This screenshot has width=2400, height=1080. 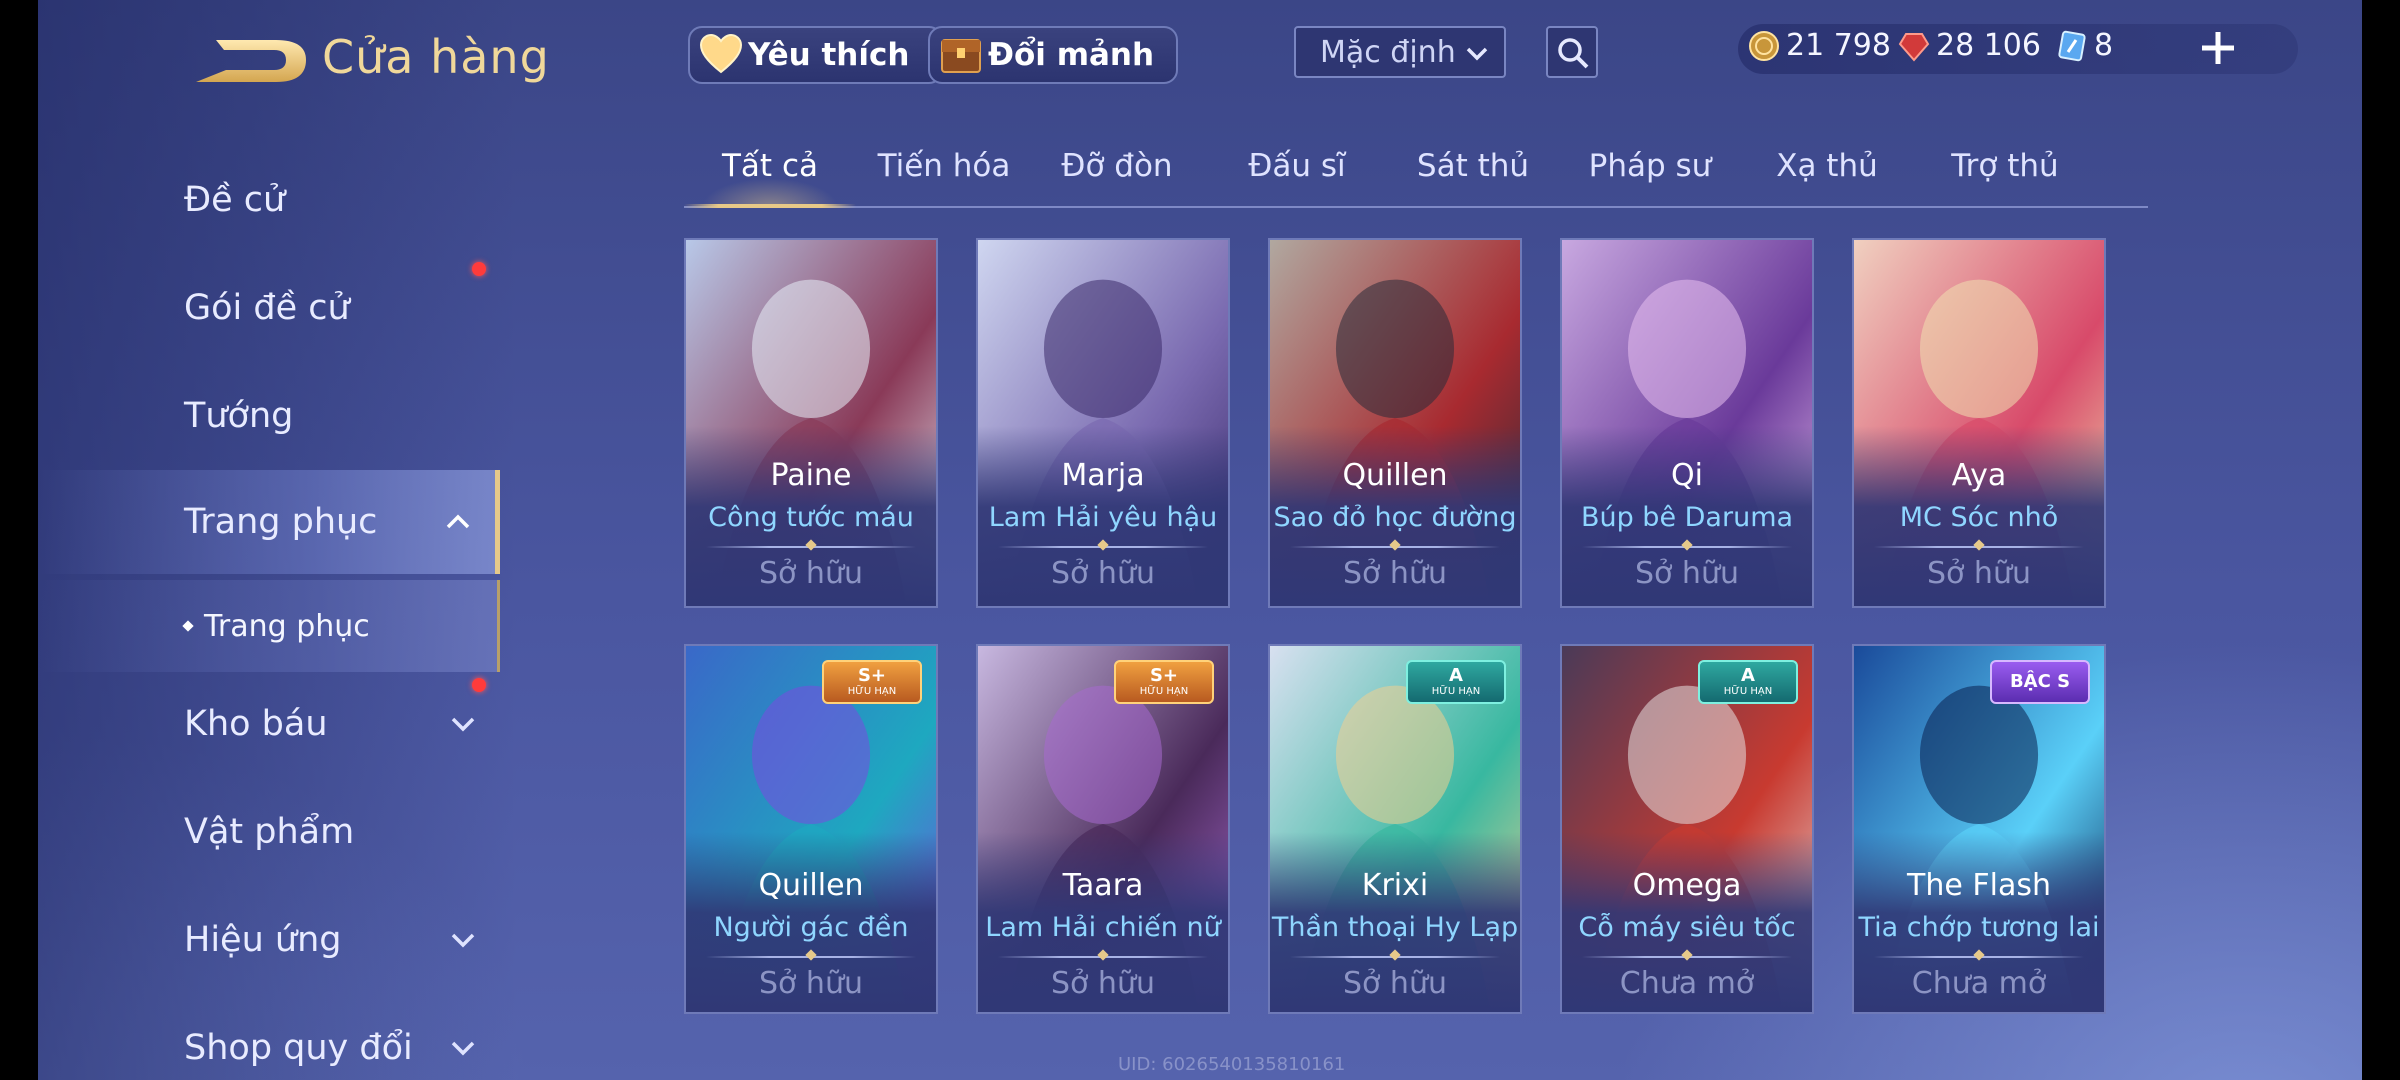 I want to click on tab-fighter: Đấu sĩ, so click(x=1297, y=176).